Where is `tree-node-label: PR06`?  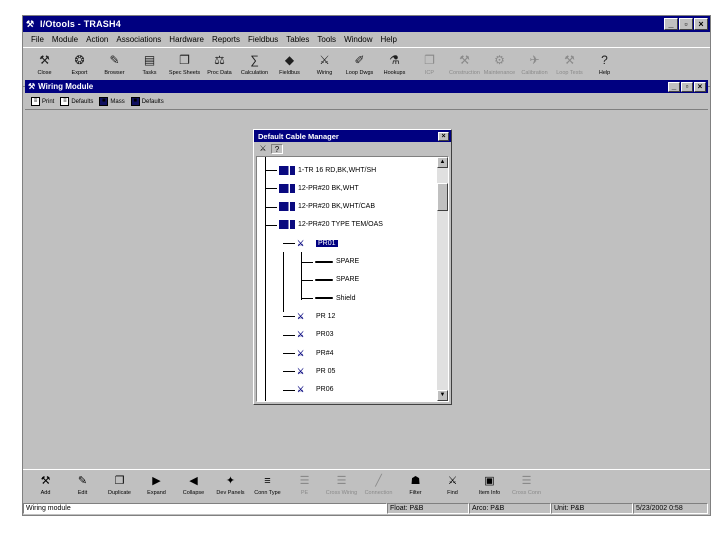
tree-node-label: PR06 is located at coordinates (325, 390).